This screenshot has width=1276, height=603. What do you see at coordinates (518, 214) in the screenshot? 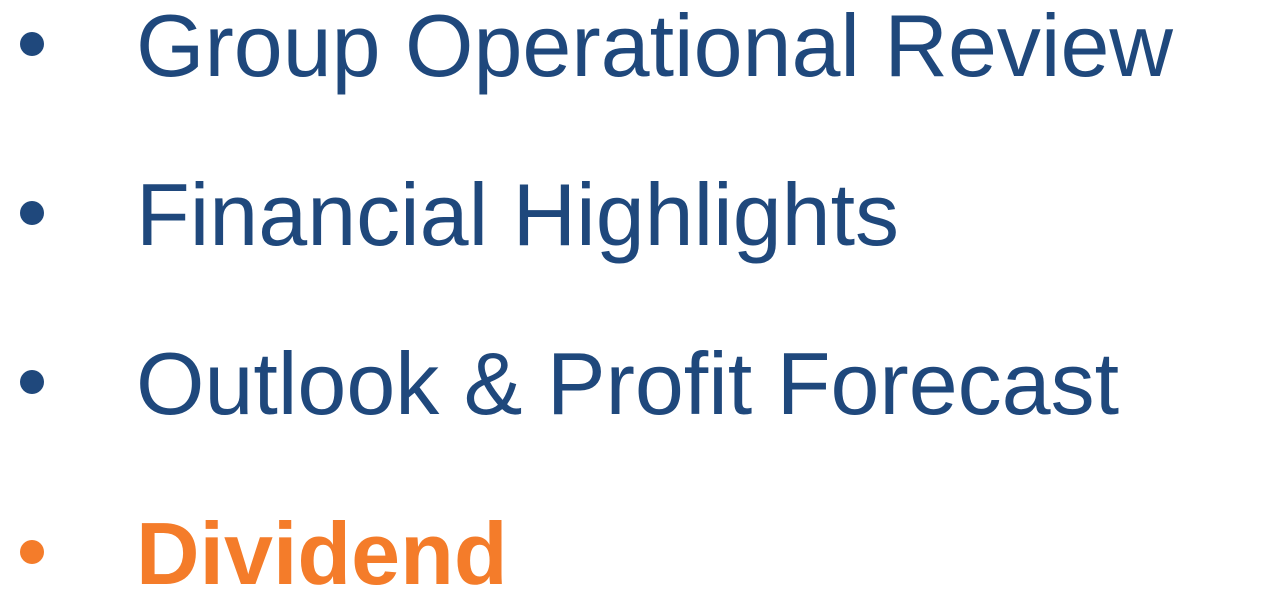
I see `agenda-item-label: Financial Highlights` at bounding box center [518, 214].